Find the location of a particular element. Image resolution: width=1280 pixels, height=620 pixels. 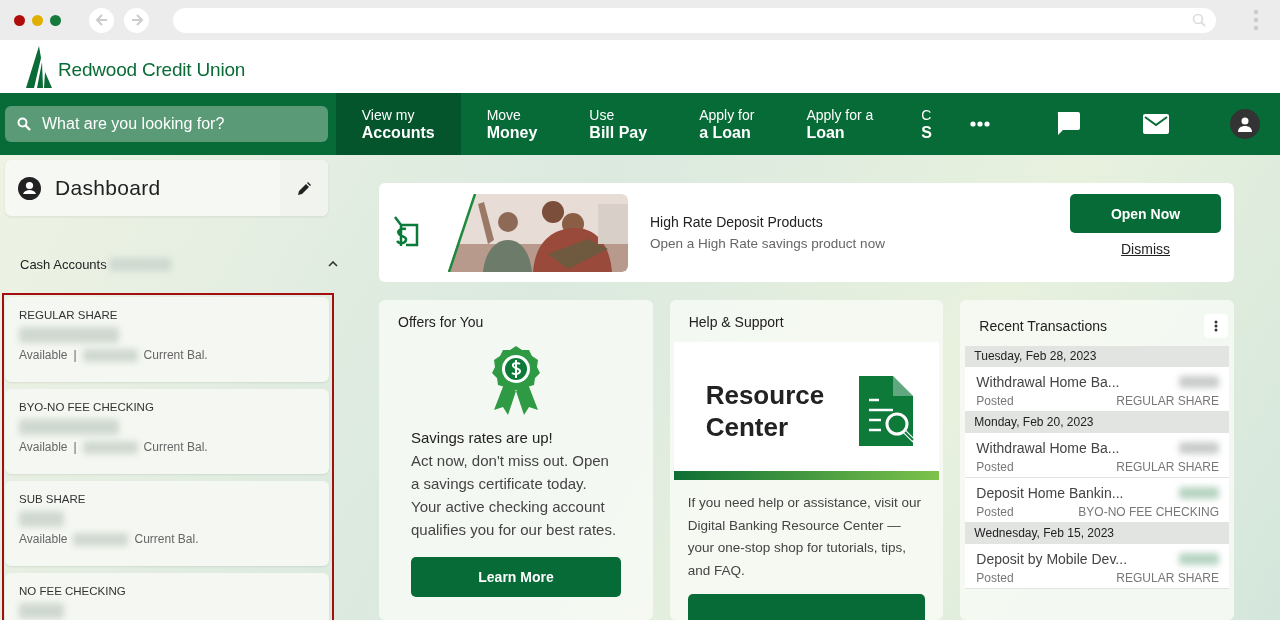

transaction-row: Deposit Home Bankin... Posted BYO-NO FEE CHECKING is located at coordinates (1097, 500).